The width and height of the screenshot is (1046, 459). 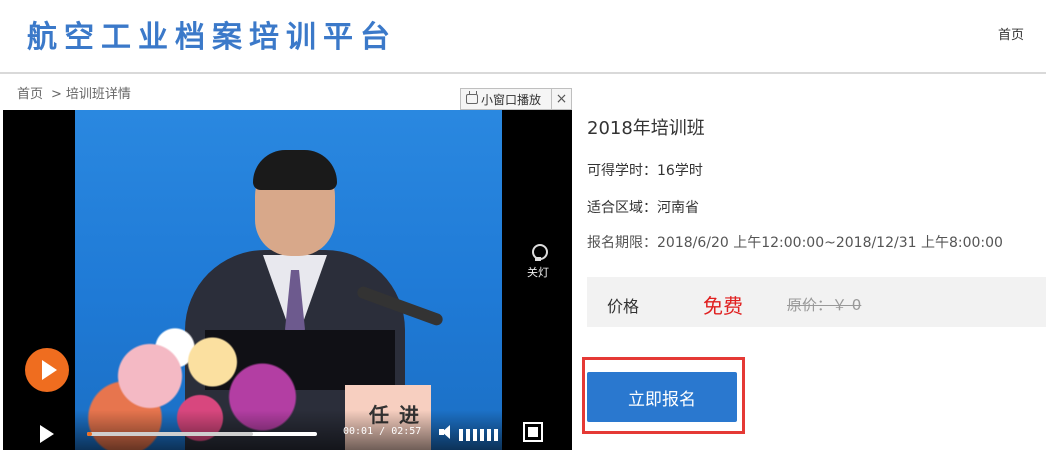 I want to click on signup-button: 立即报名, so click(x=662, y=397).